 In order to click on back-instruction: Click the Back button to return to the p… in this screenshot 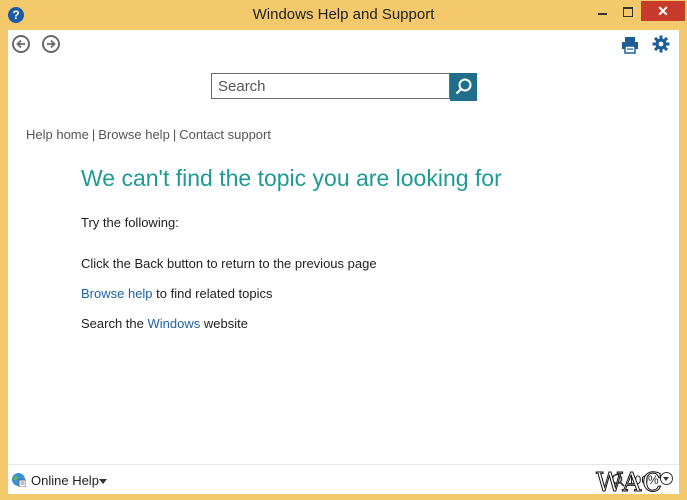, I will do `click(229, 263)`.